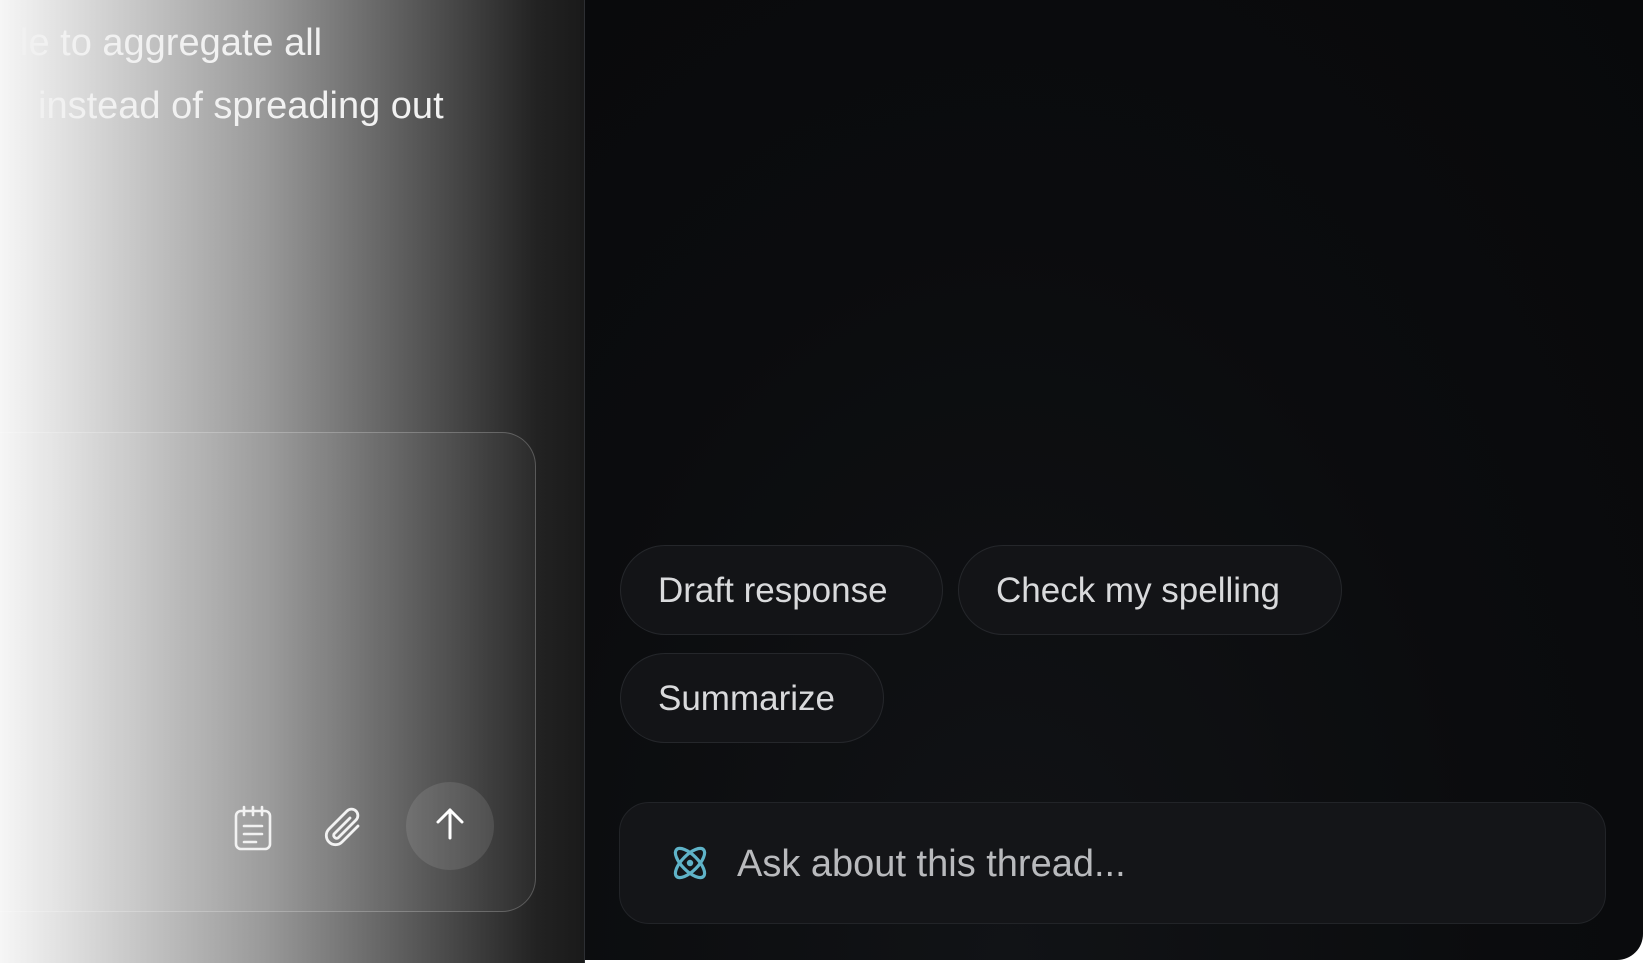 The image size is (1647, 963). I want to click on chip-label: Draft response, so click(773, 590).